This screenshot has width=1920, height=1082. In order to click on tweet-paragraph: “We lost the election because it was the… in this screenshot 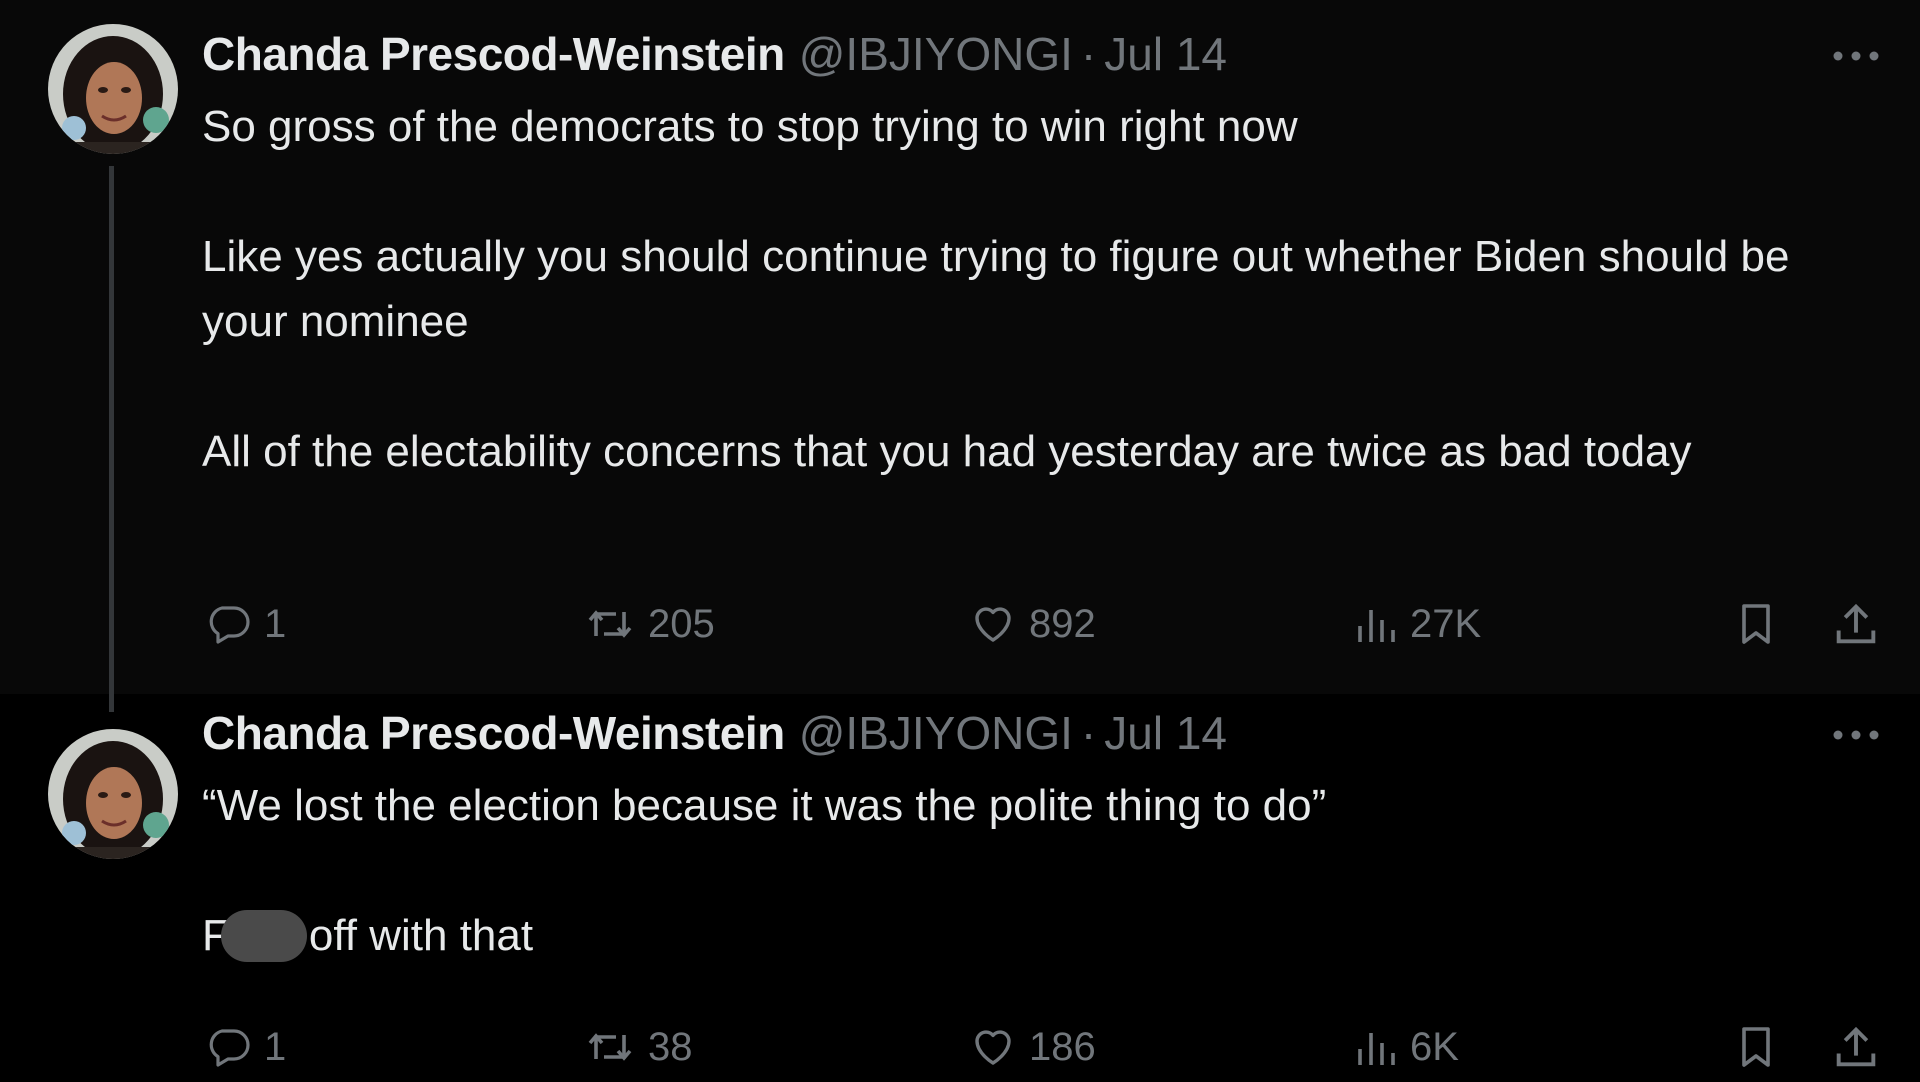, I will do `click(764, 805)`.